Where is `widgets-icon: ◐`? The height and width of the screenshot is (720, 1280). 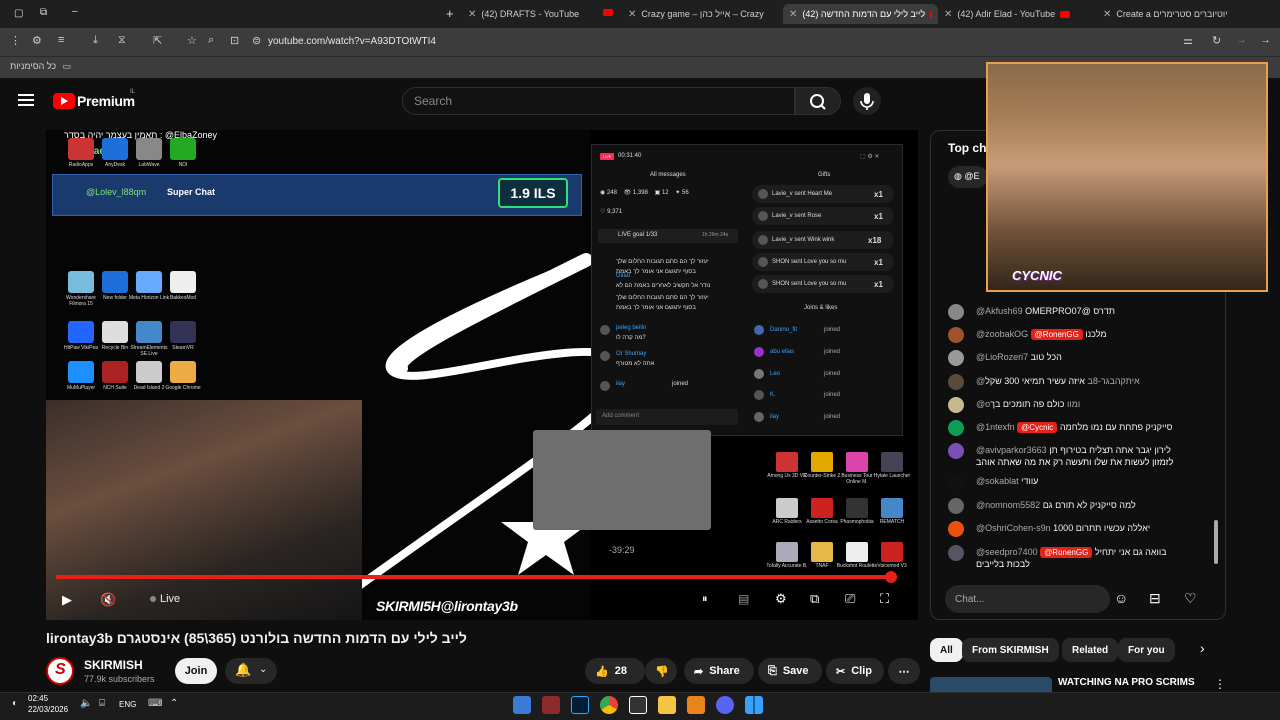 widgets-icon: ◐ is located at coordinates (15, 703).